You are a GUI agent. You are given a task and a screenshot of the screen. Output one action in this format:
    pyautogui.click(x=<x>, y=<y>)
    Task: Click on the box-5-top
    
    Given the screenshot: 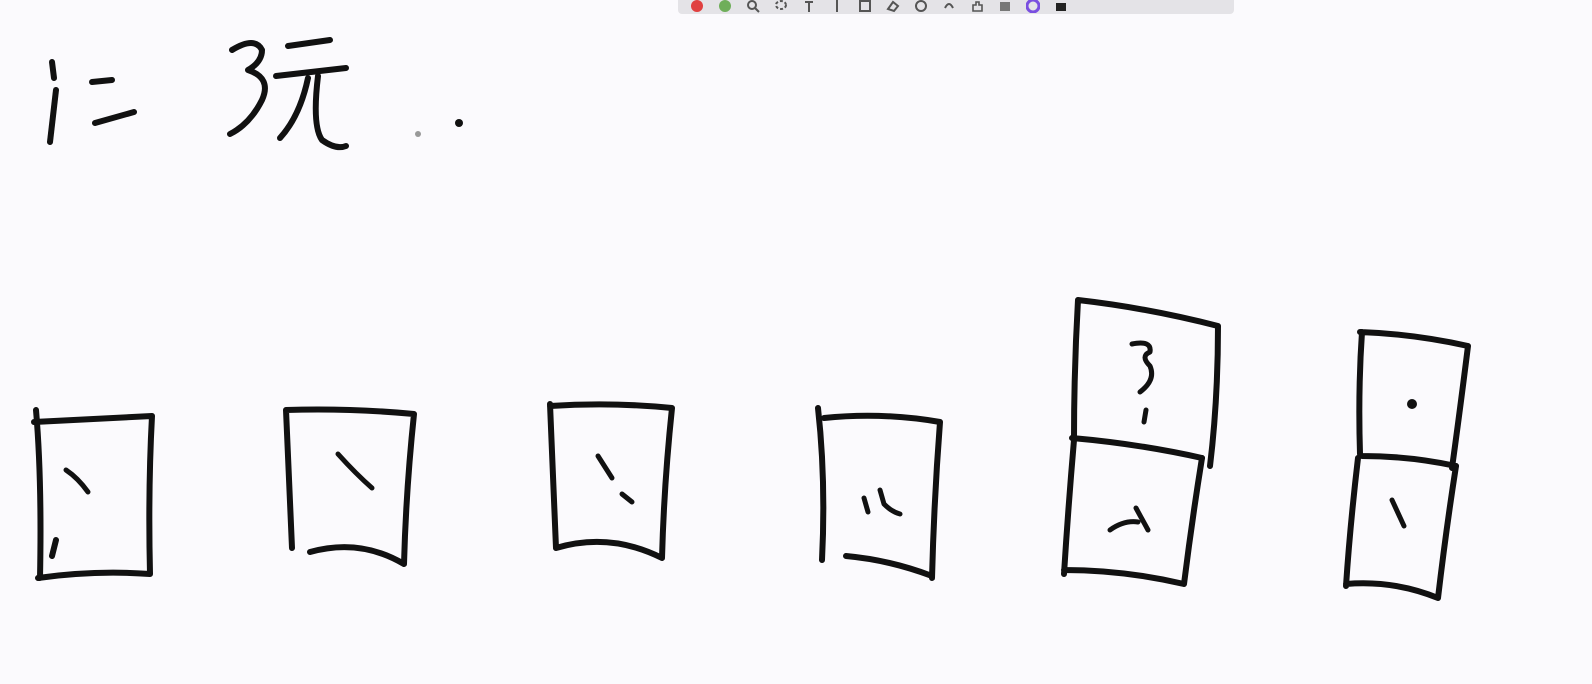 What is the action you would take?
    pyautogui.click(x=1145, y=383)
    